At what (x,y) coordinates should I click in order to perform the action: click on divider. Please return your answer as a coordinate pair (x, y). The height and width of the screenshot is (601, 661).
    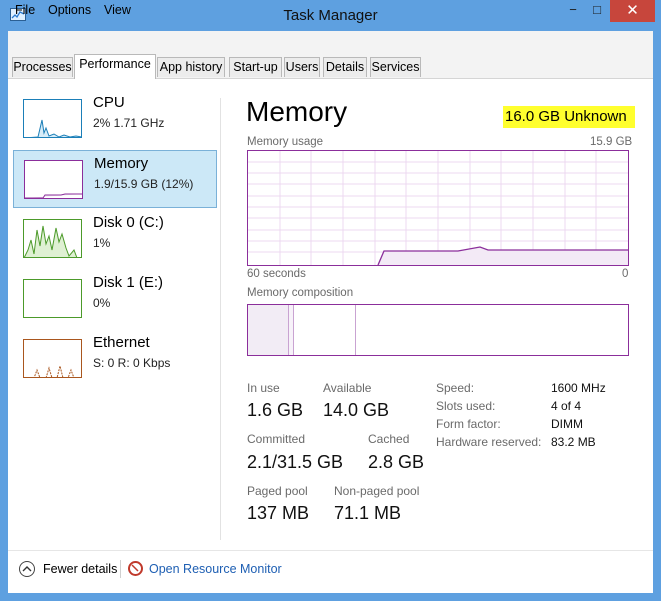
    Looking at the image, I should click on (220, 319).